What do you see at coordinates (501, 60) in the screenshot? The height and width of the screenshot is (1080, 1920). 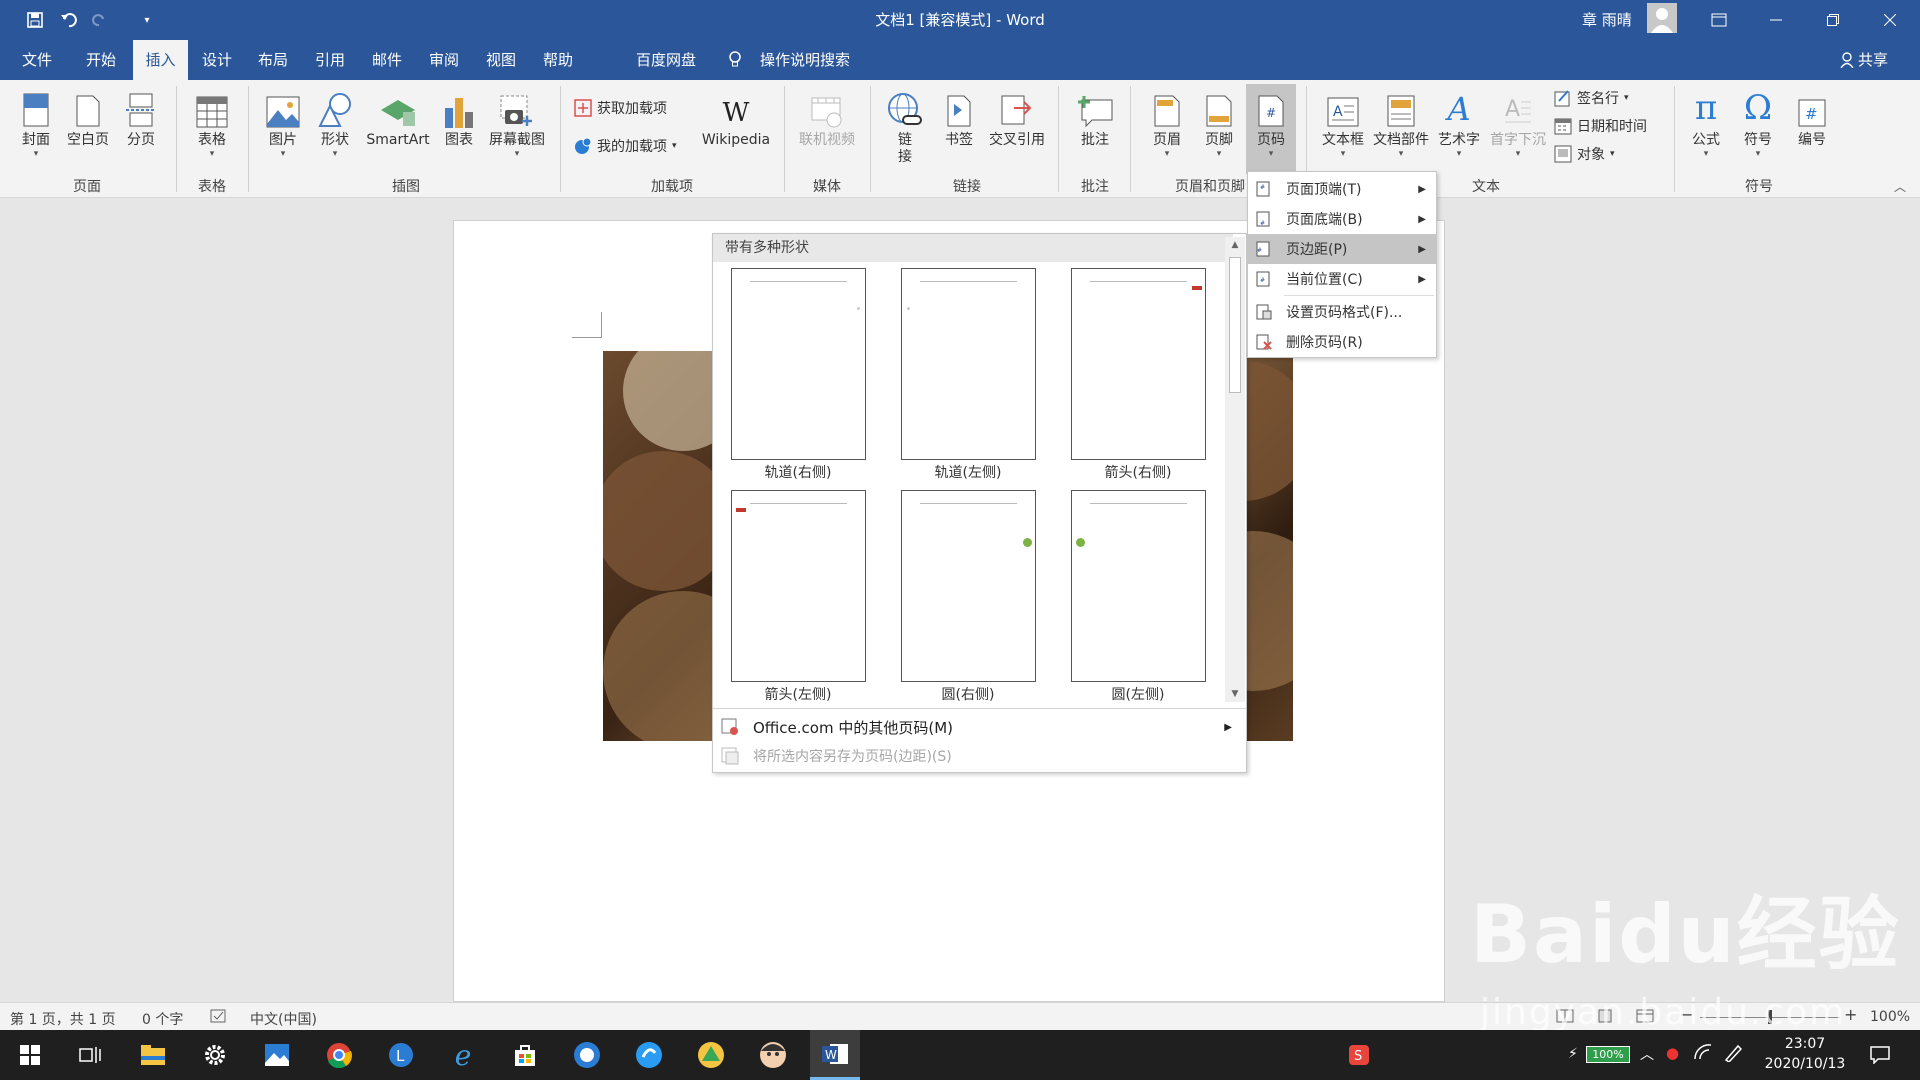 I see `tab-view: 视图` at bounding box center [501, 60].